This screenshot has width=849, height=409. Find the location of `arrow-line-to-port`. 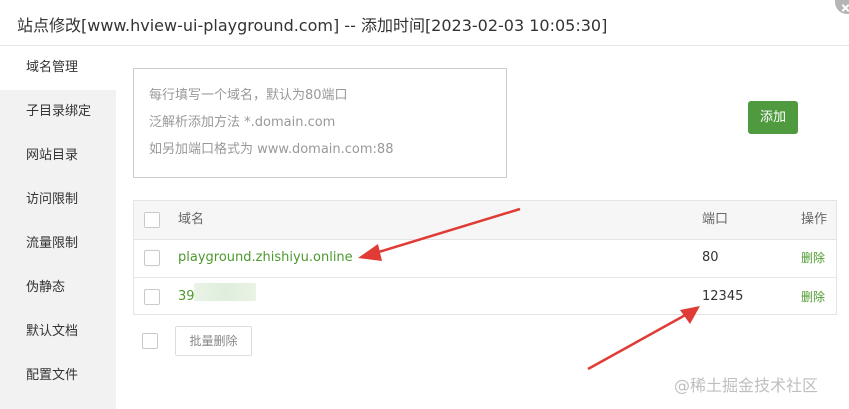

arrow-line-to-port is located at coordinates (638, 341).